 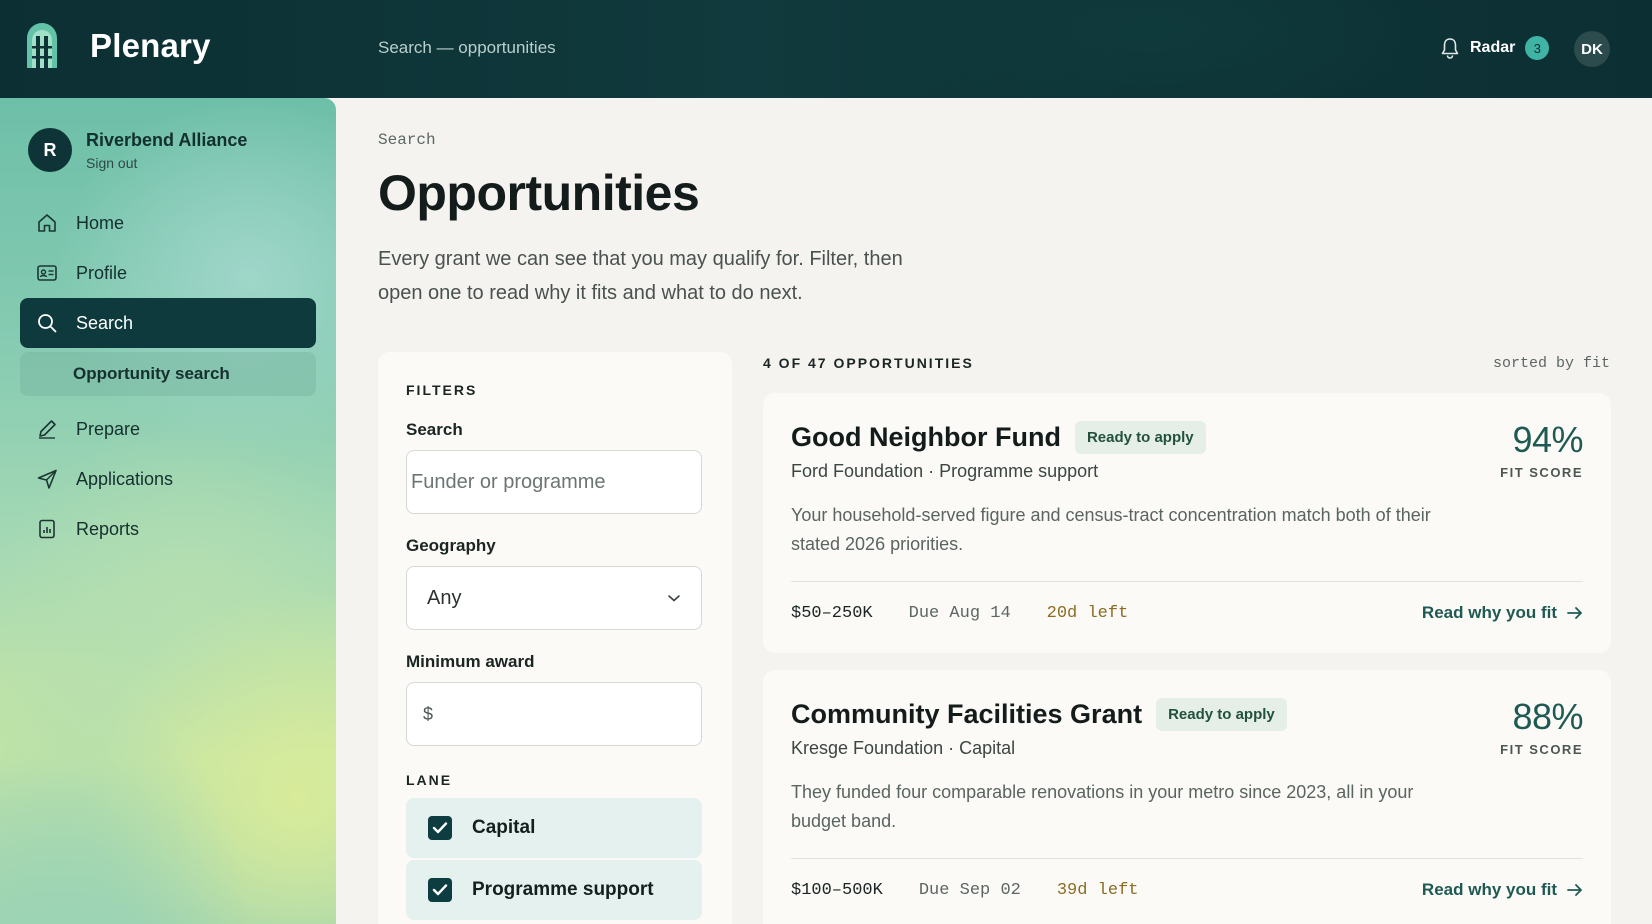 I want to click on app-name: Plenary, so click(x=150, y=45).